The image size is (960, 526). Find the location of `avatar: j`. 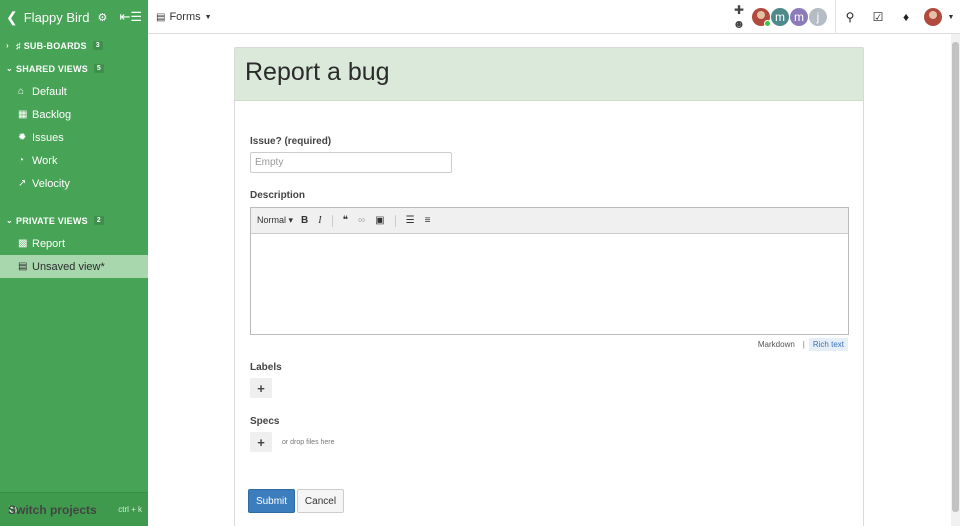

avatar: j is located at coordinates (818, 17).